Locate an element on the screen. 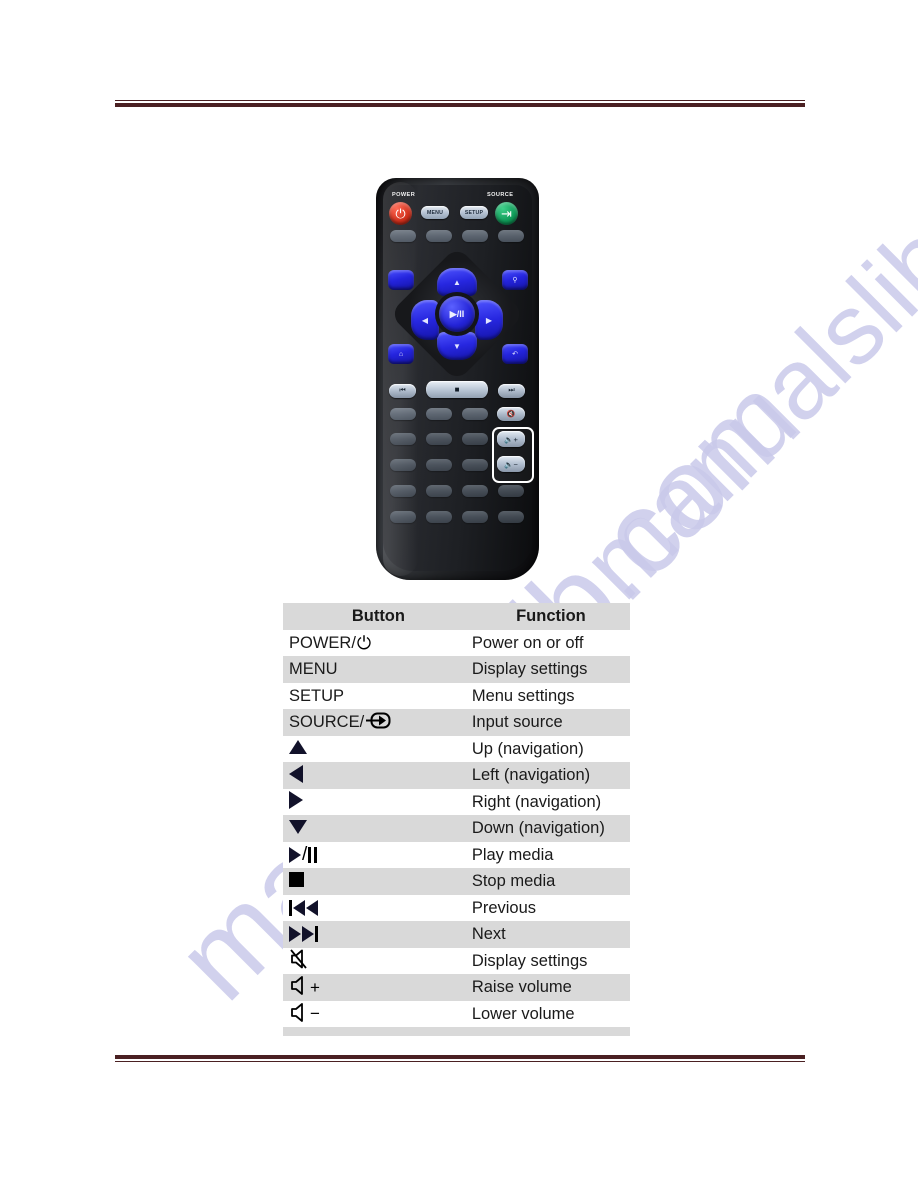 The image size is (918, 1188). volume-down-icon is located at coordinates (300, 1014).